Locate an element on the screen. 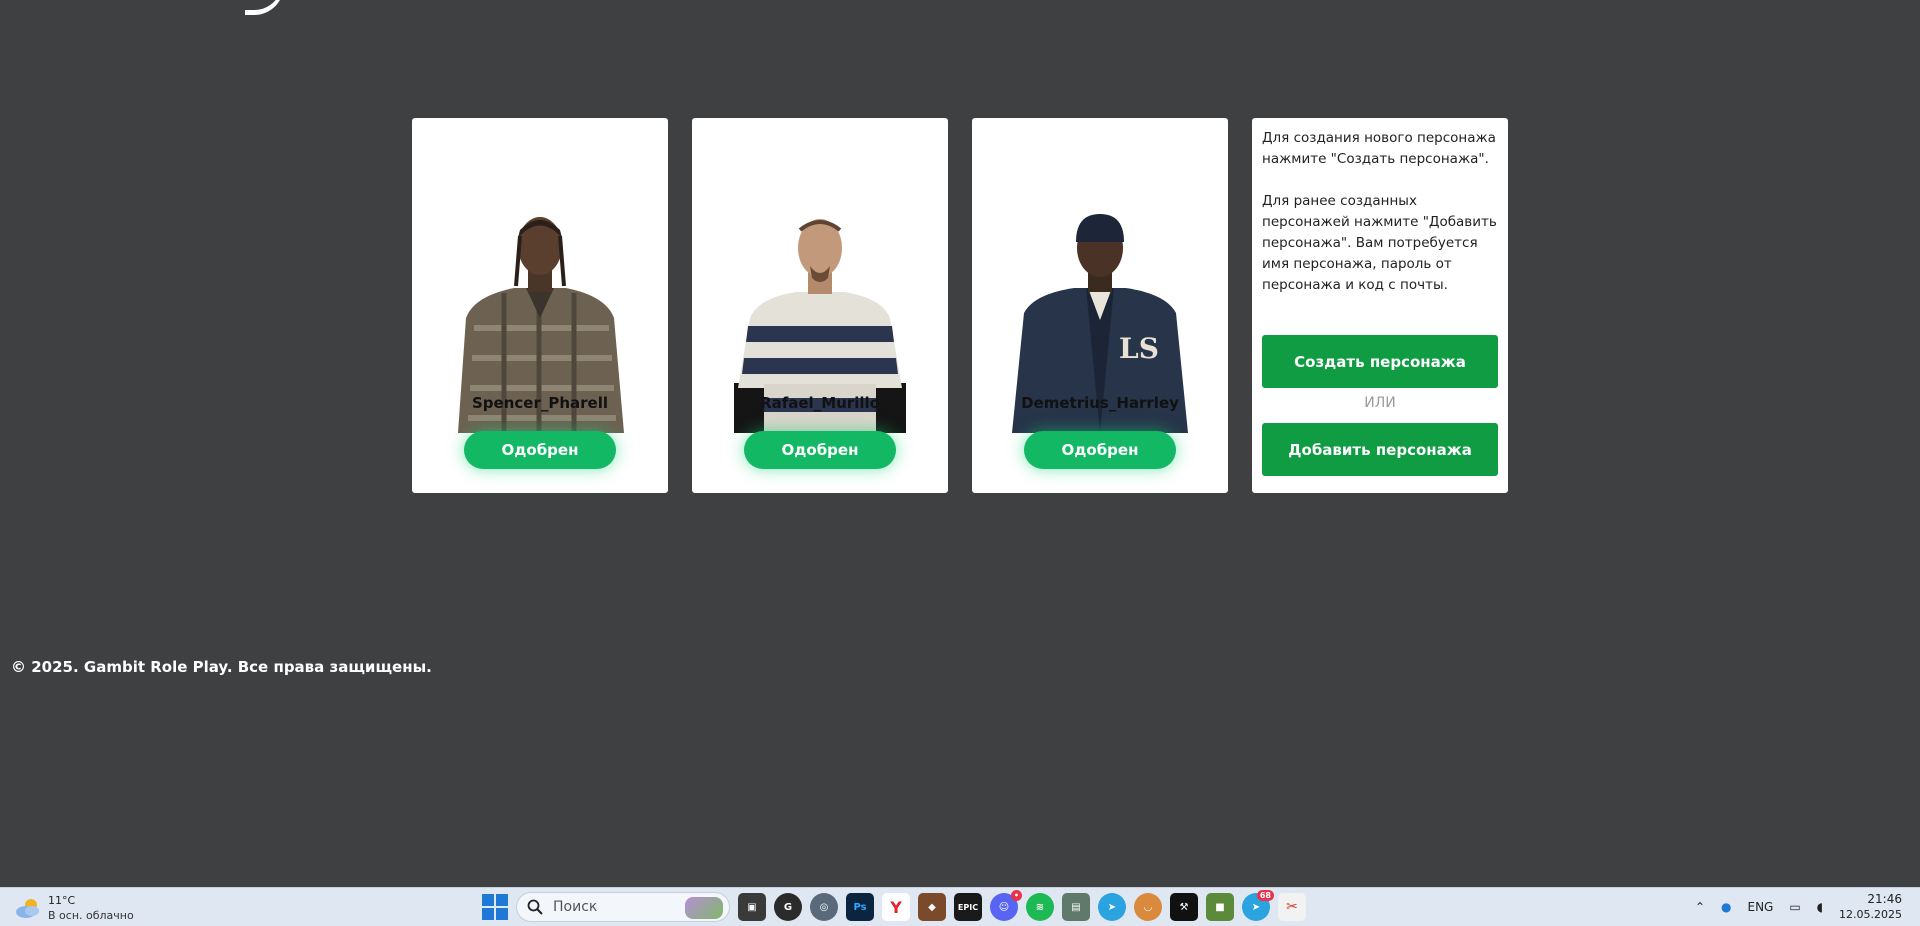 This screenshot has height=926, width=1920. app-anvil-icon: ⚒ is located at coordinates (1184, 907).